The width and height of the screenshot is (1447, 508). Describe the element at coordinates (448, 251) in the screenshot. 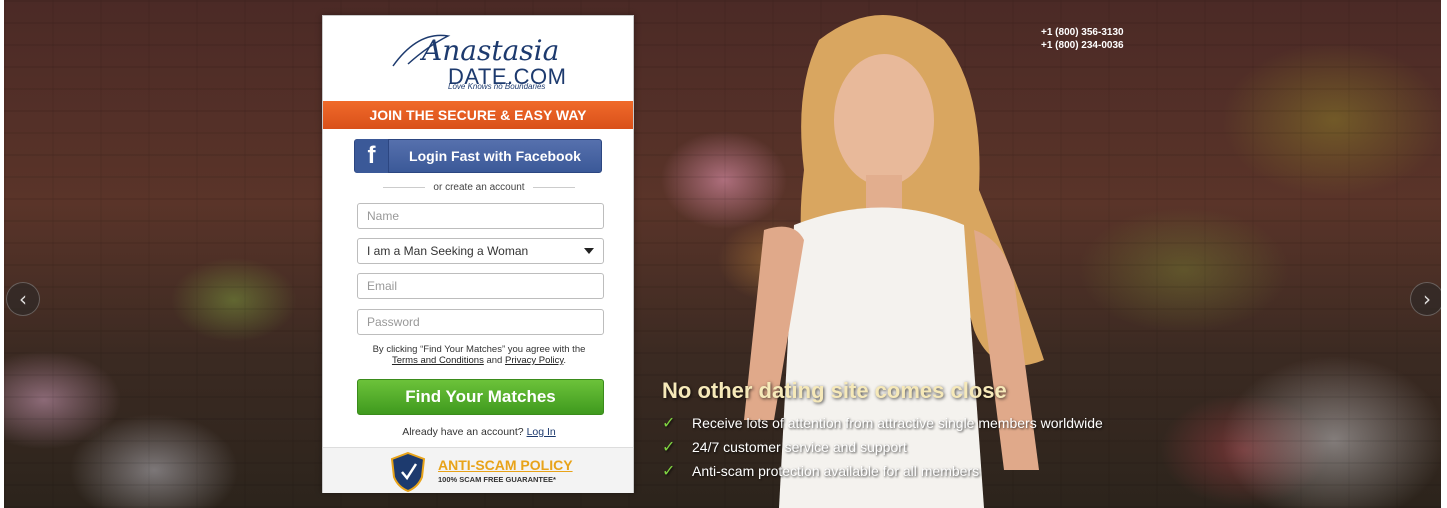

I see `seeking-selected-value: I am a Man Seeking a Woman` at that location.